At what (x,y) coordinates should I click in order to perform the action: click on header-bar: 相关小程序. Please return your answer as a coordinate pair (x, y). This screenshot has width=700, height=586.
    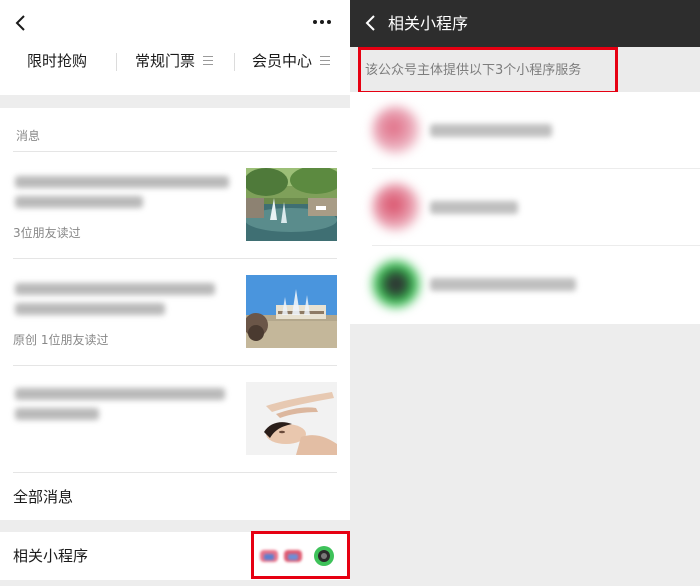
    Looking at the image, I should click on (525, 23).